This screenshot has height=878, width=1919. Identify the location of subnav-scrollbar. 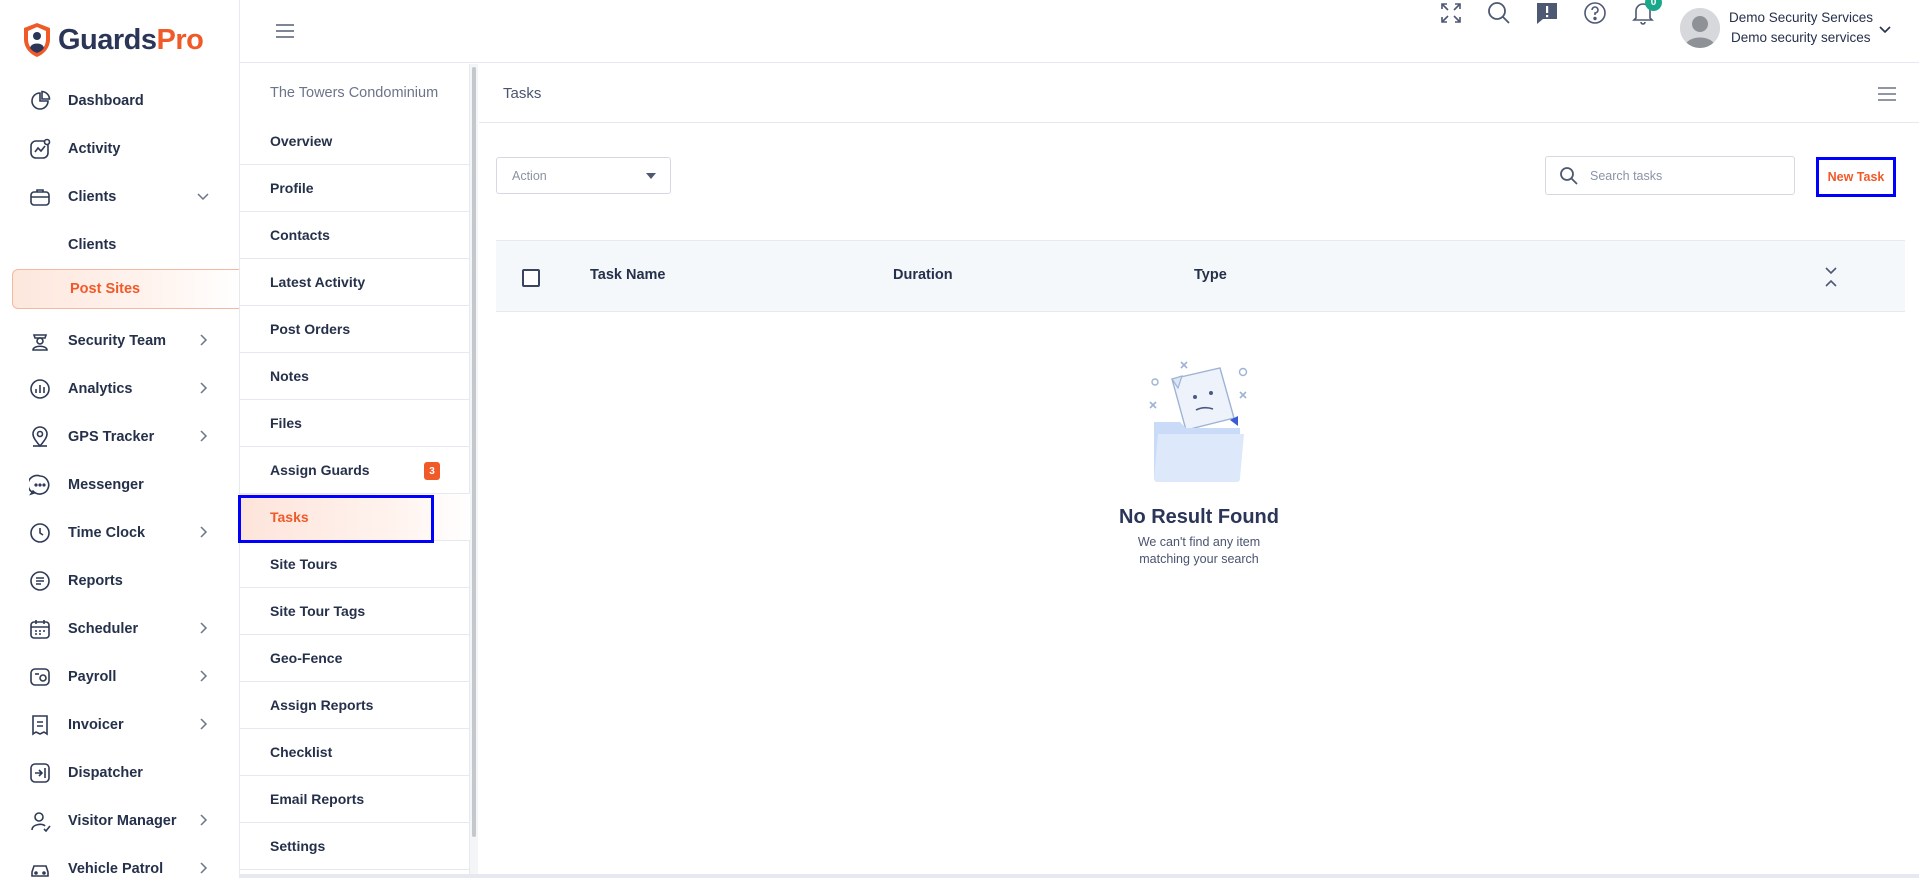
(474, 471).